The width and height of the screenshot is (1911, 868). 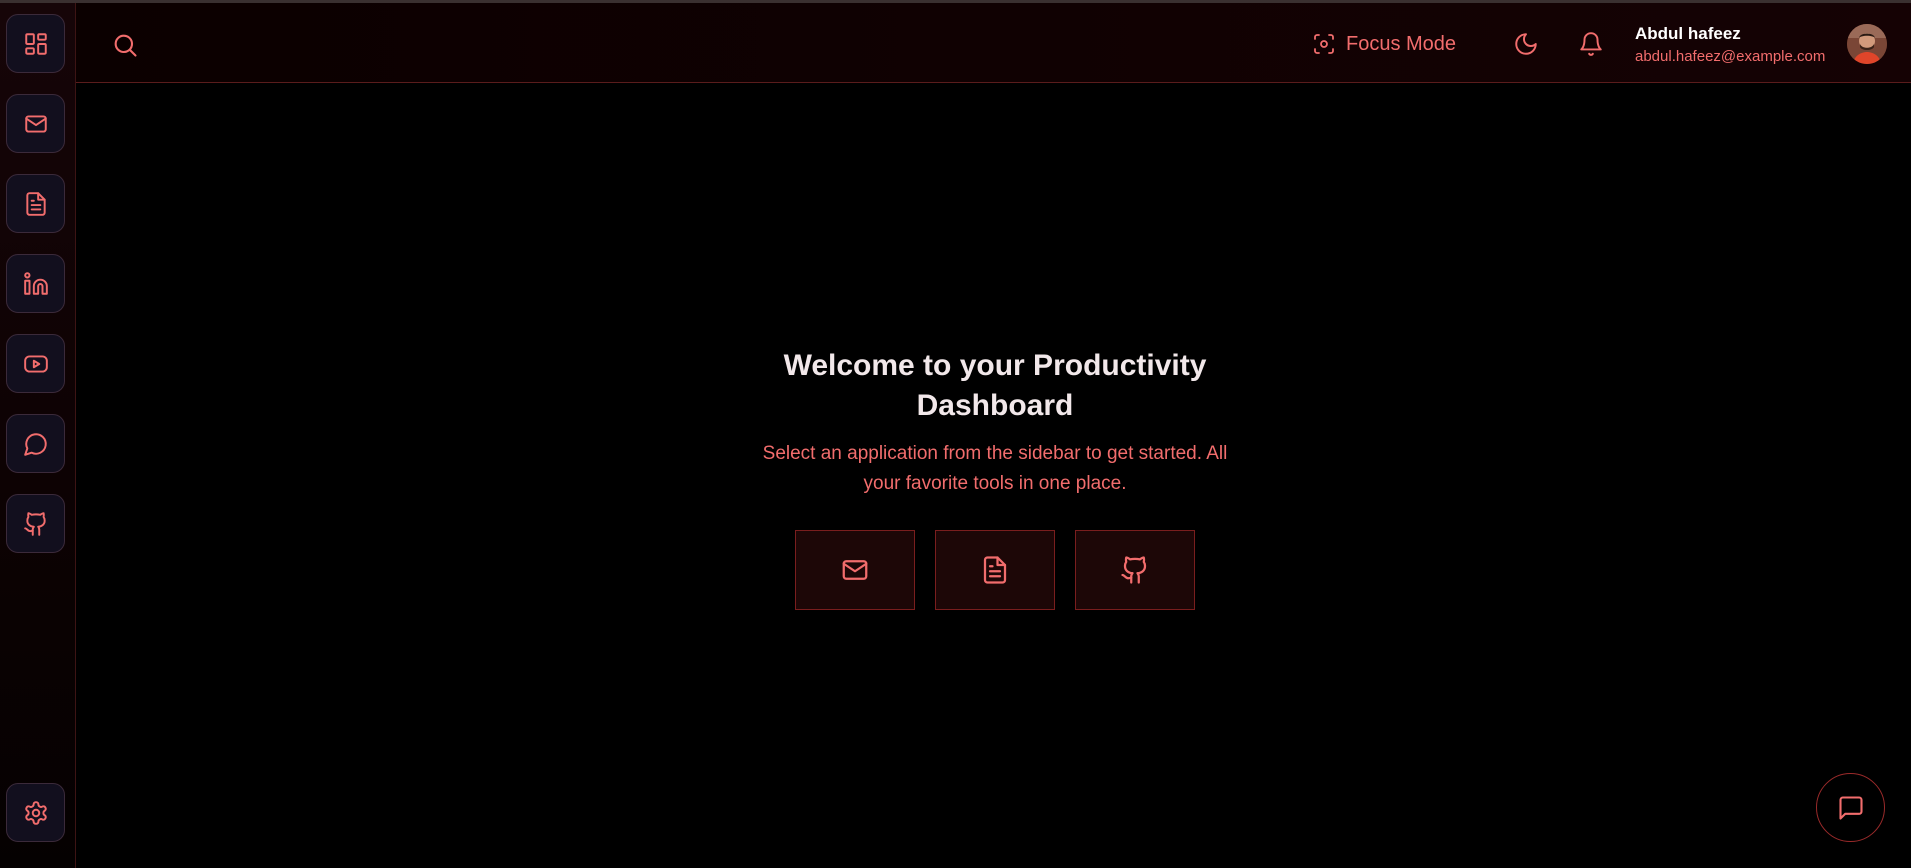 I want to click on avatar, so click(x=1867, y=44).